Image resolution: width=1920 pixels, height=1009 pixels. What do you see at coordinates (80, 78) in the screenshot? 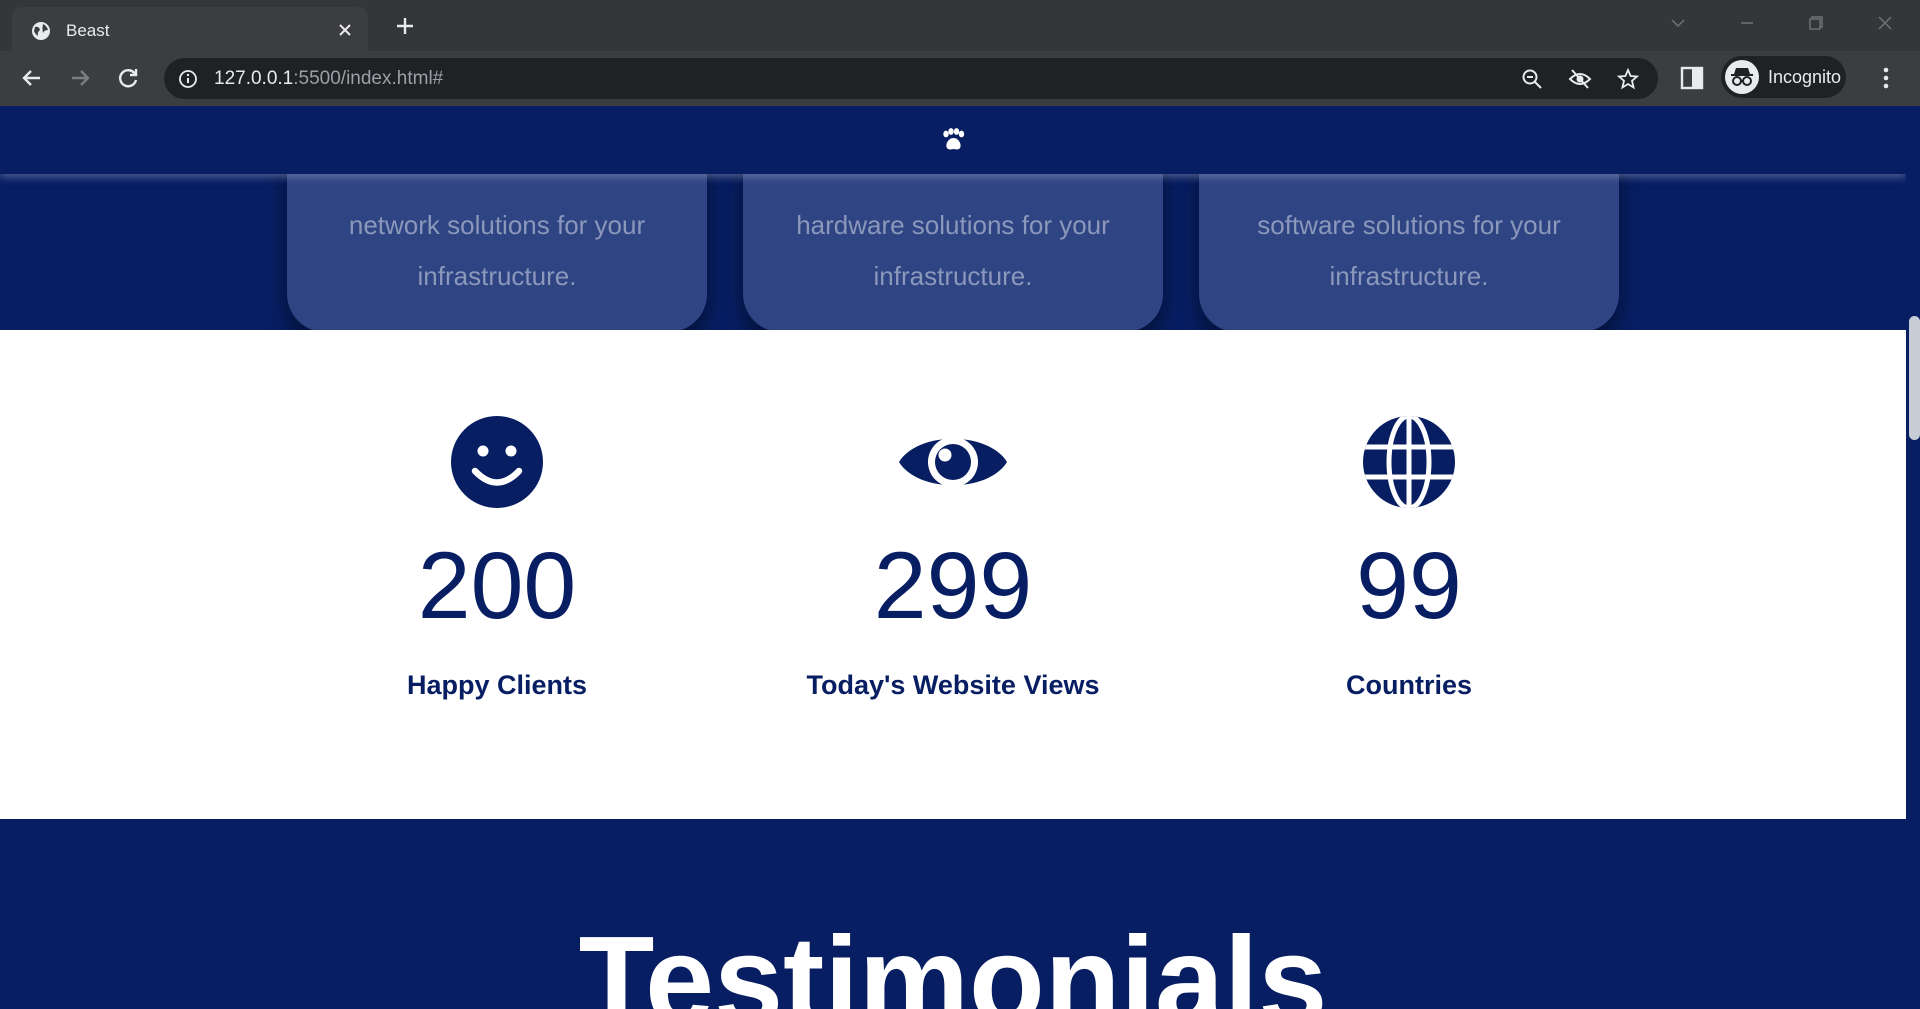
I see `forward-icon` at bounding box center [80, 78].